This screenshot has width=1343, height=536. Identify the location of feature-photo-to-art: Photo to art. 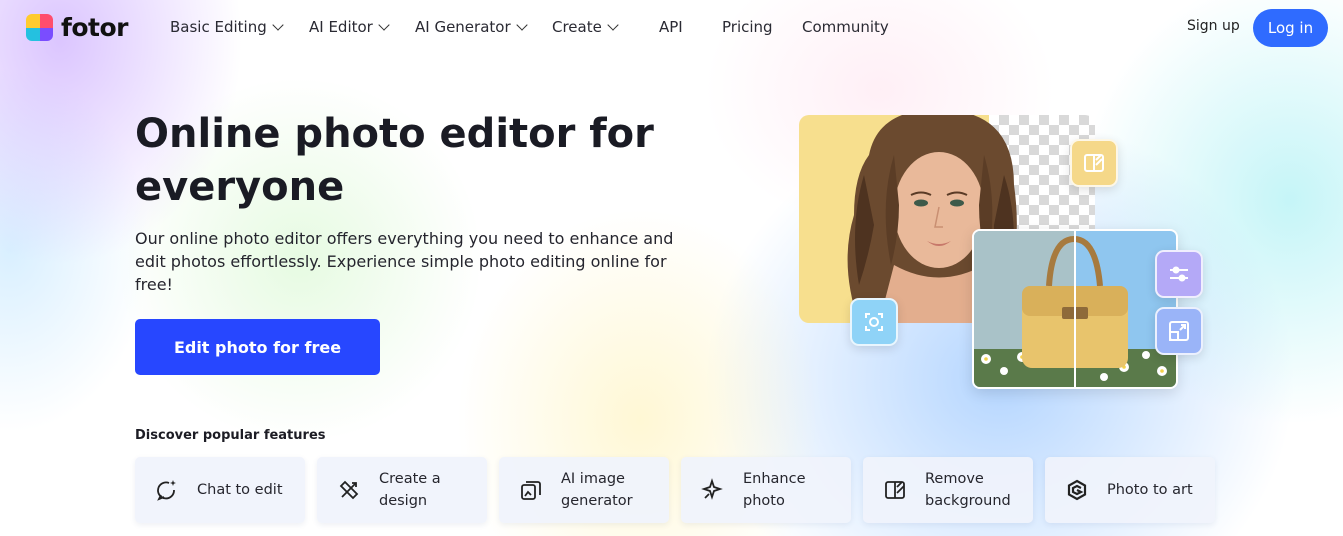
(1130, 490).